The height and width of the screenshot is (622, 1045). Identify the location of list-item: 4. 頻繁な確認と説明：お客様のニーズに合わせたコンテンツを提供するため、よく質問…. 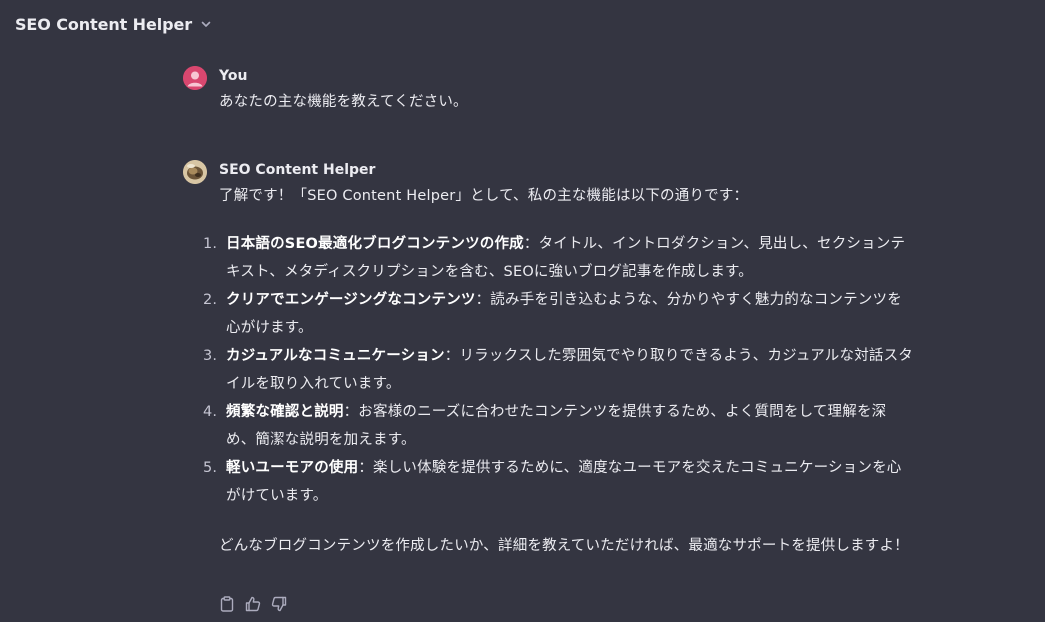
(559, 426).